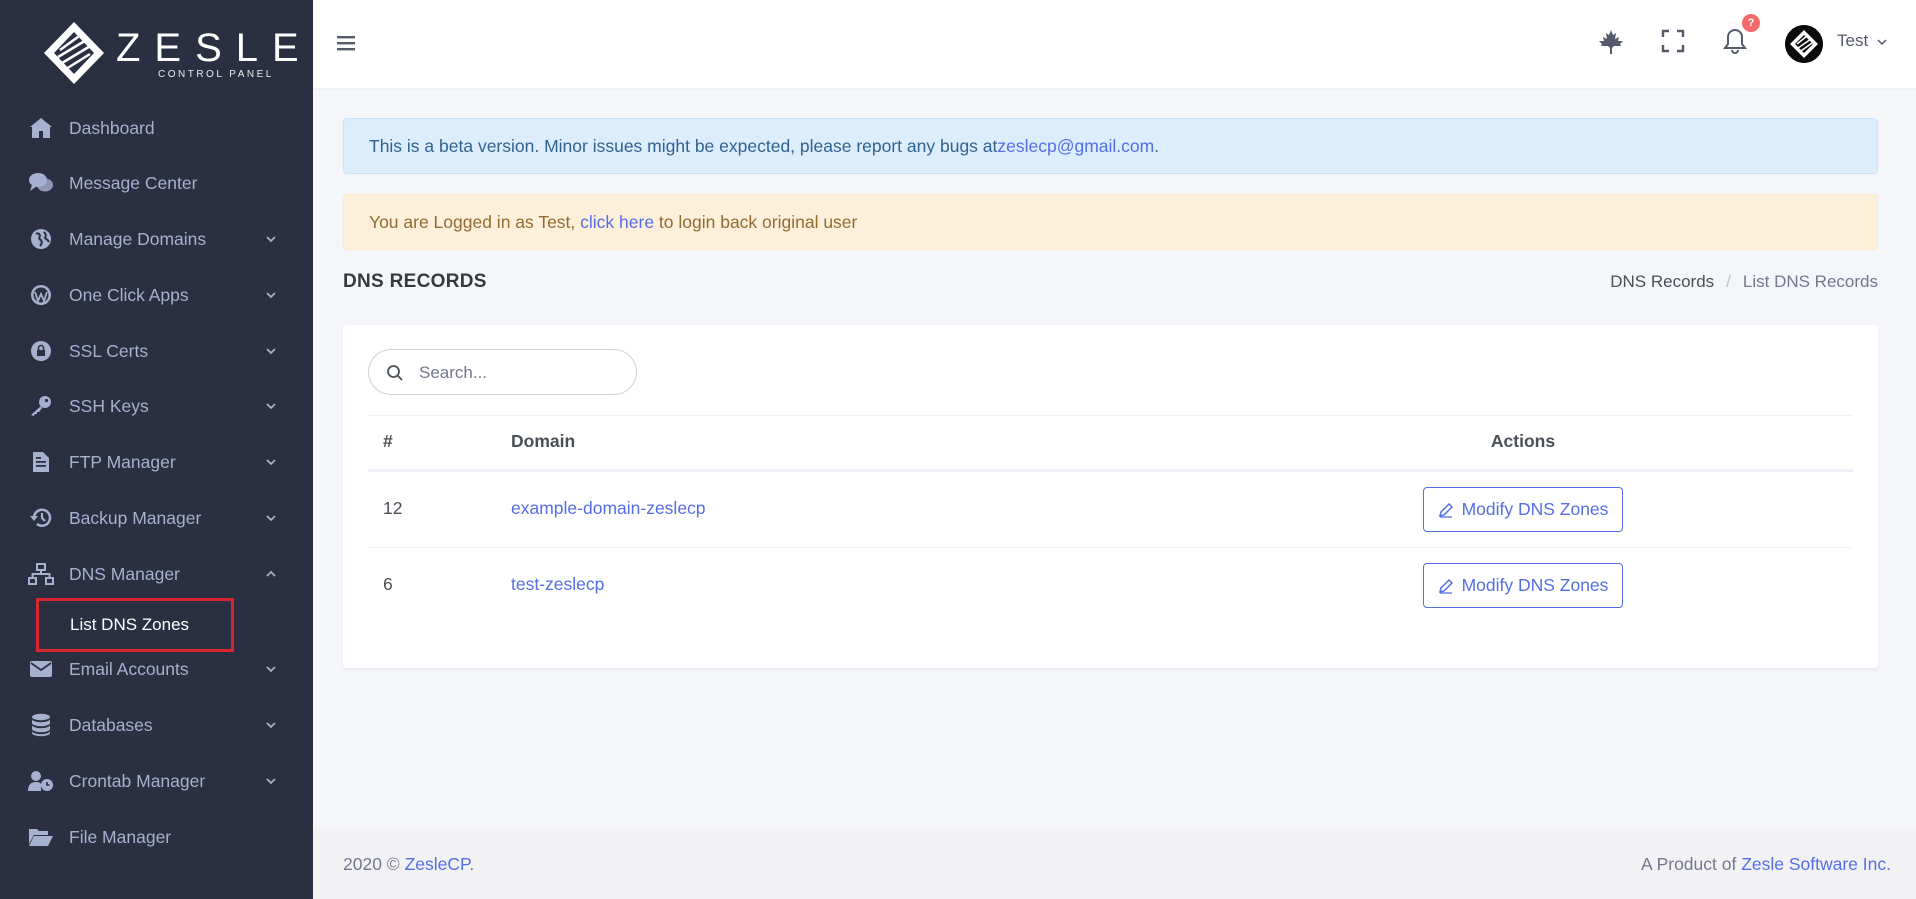  What do you see at coordinates (156, 128) in the screenshot?
I see `sidebar-item-dashboard: Dashboard` at bounding box center [156, 128].